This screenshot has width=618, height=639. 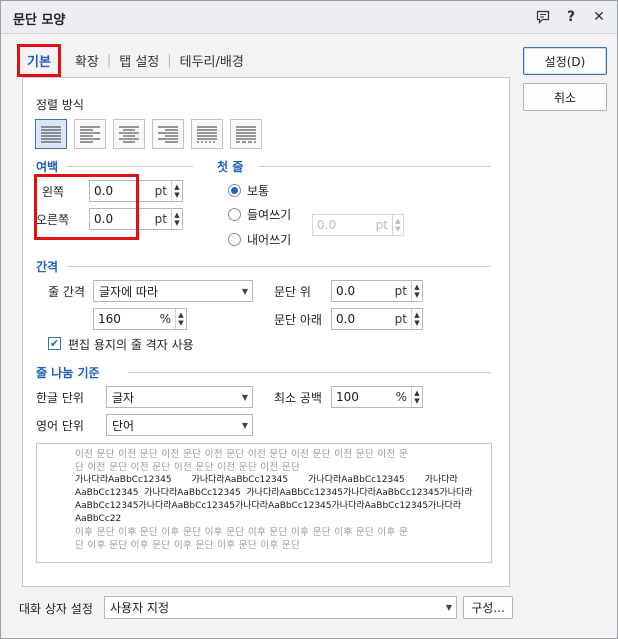 I want to click on first-line-value-field: 0.0 pt ▲ ▼, so click(x=358, y=225).